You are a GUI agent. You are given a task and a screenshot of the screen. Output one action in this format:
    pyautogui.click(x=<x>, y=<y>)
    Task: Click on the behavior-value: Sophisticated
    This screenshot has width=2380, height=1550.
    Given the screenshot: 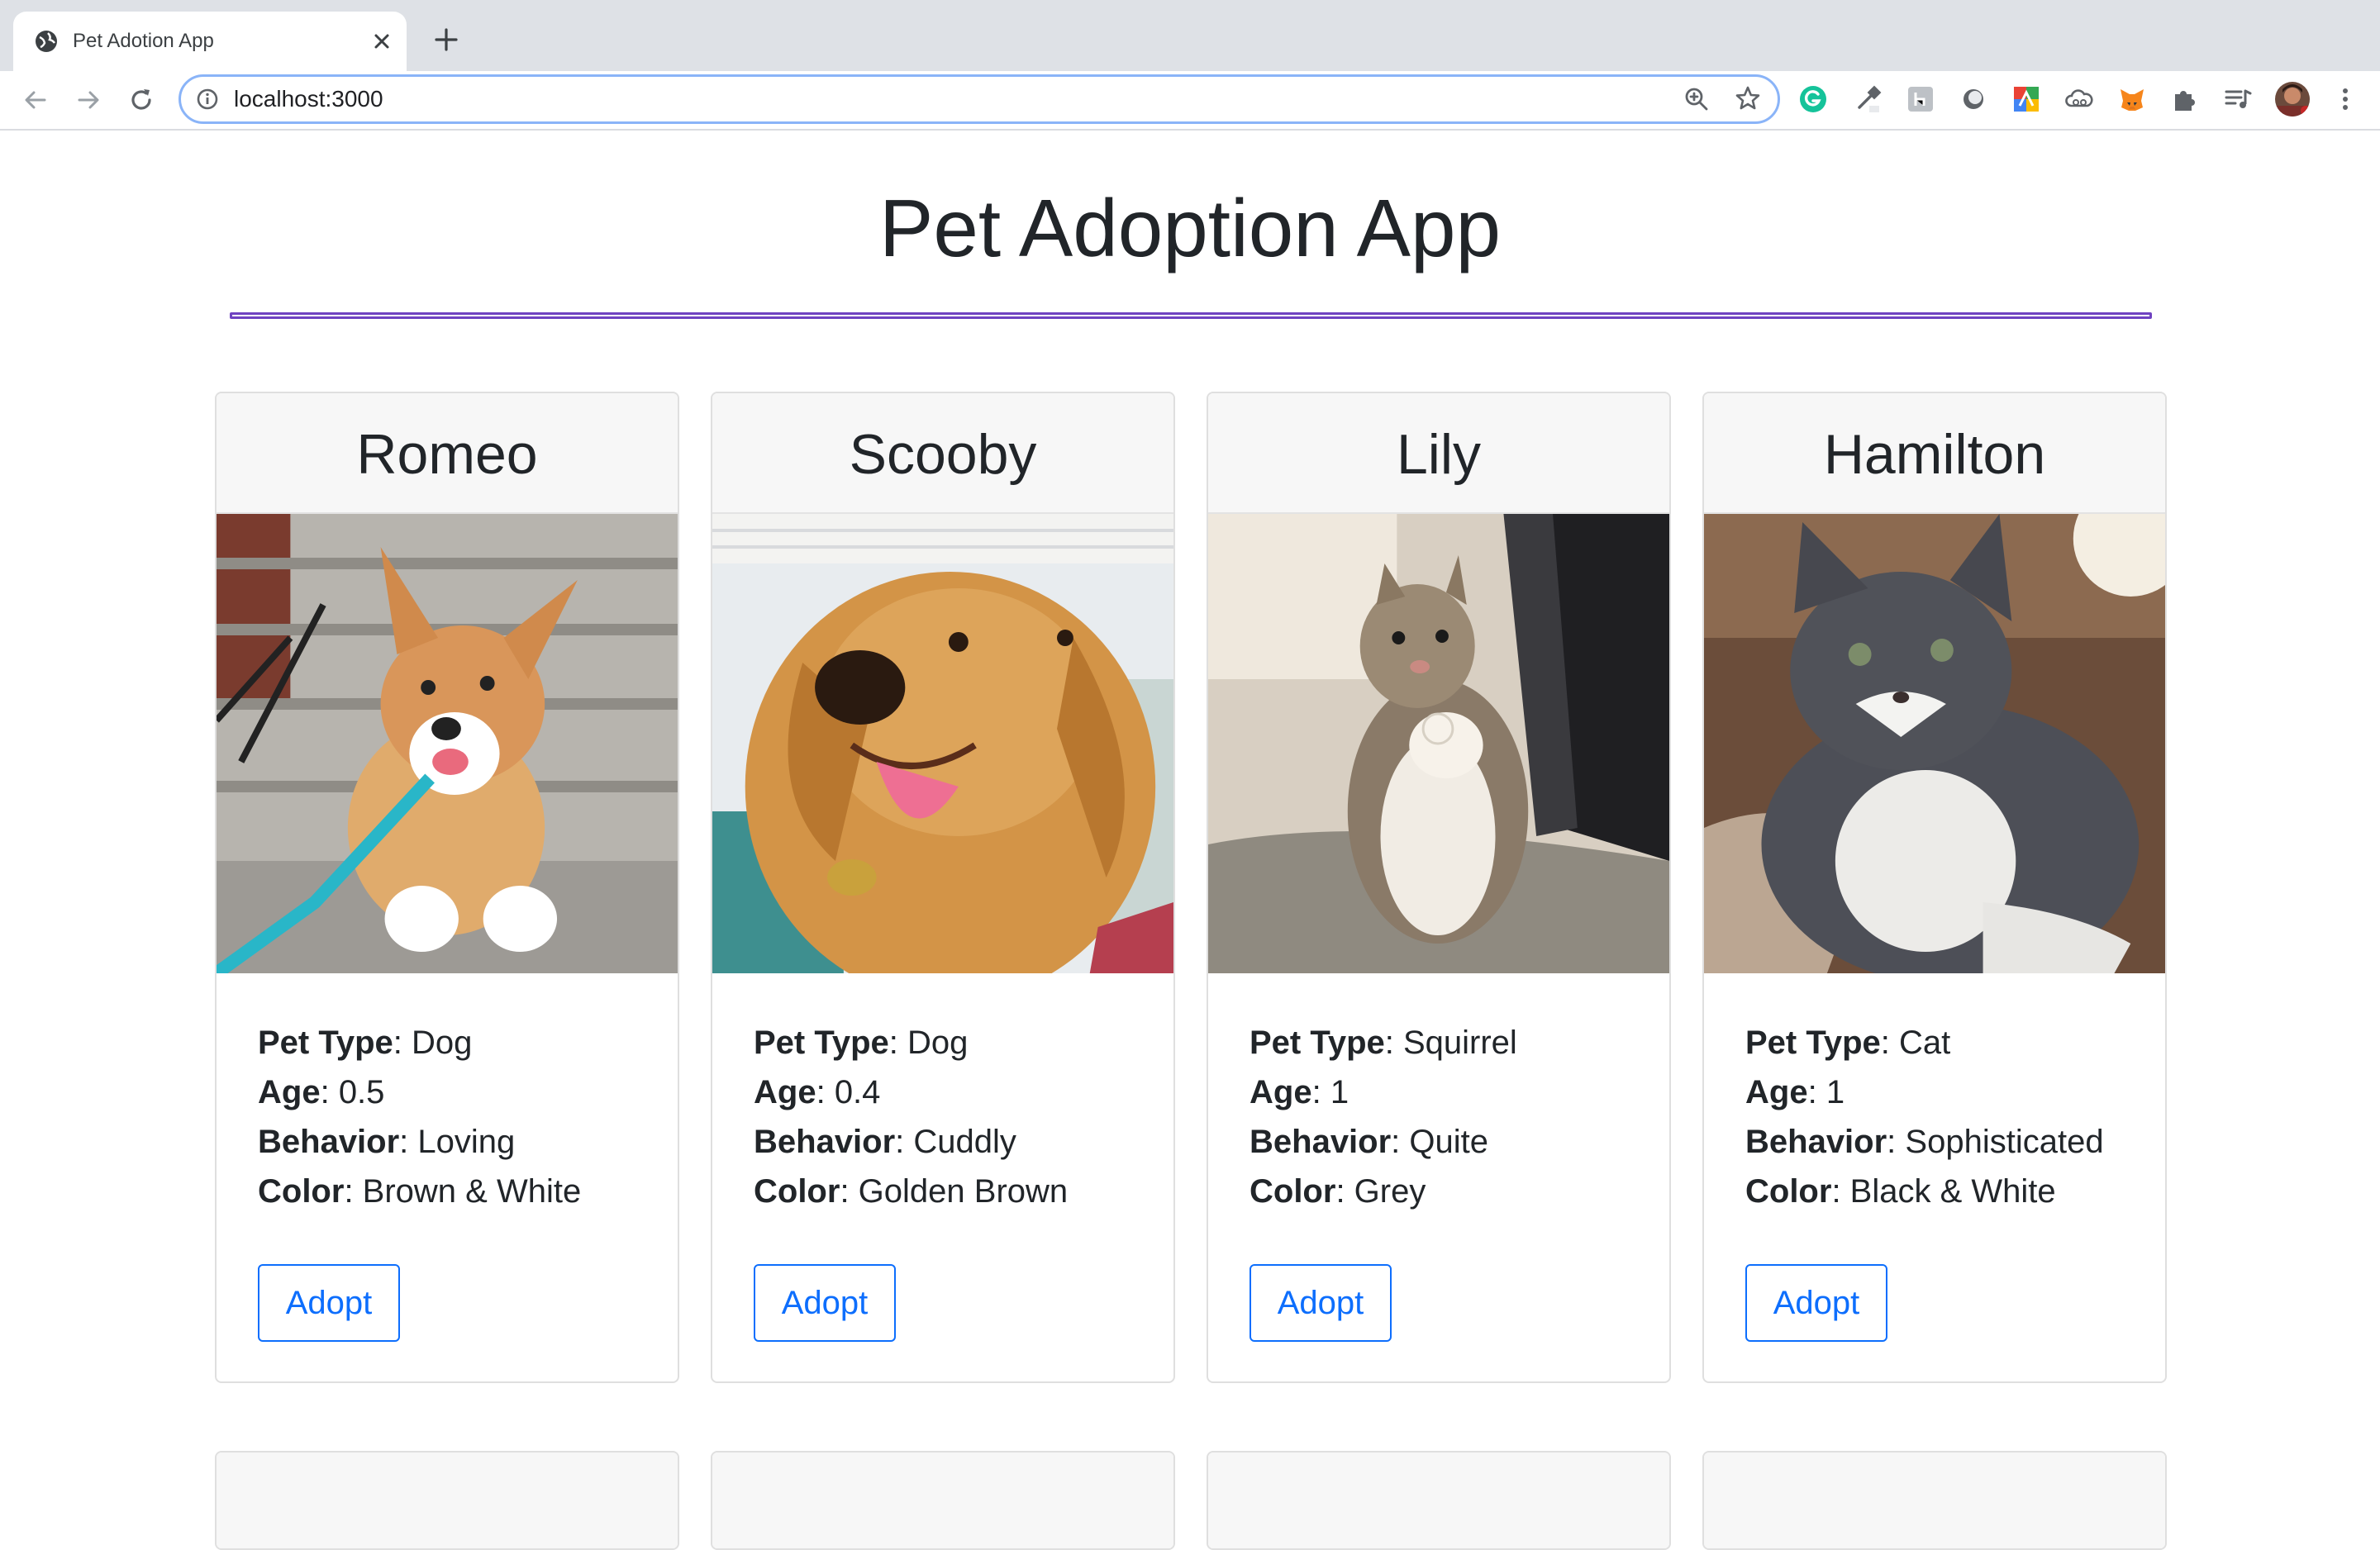 What is the action you would take?
    pyautogui.click(x=2004, y=1142)
    